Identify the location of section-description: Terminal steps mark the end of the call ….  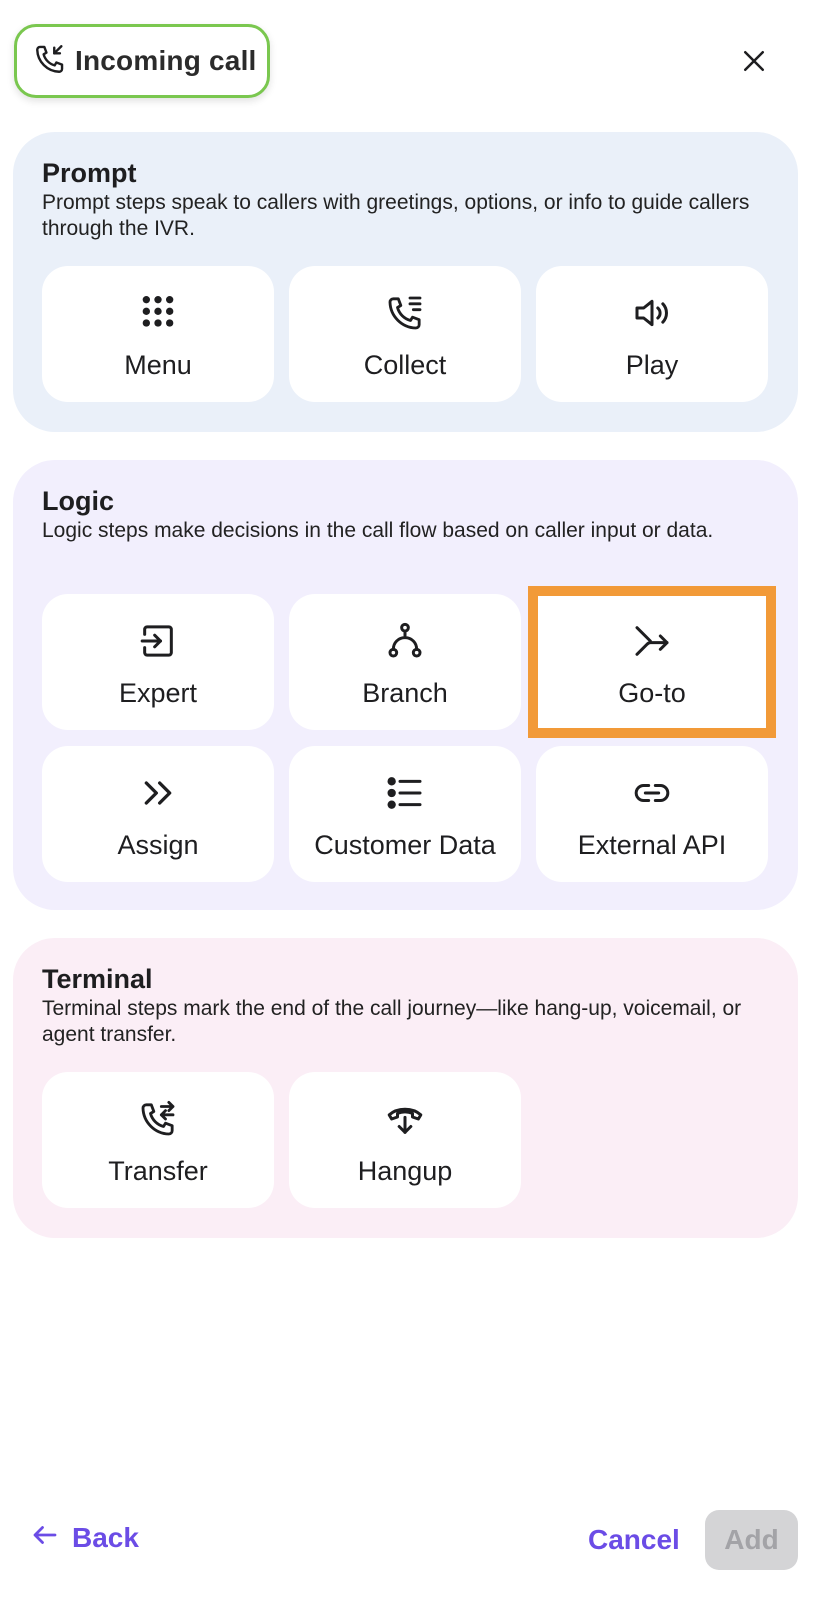
(392, 1021).